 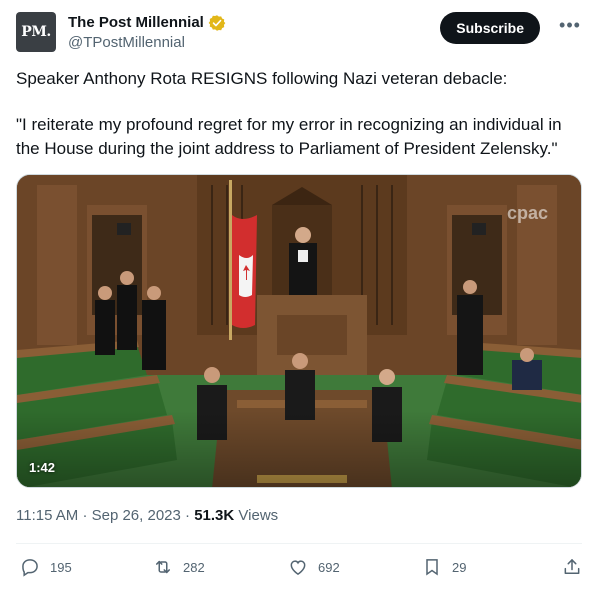 What do you see at coordinates (490, 28) in the screenshot?
I see `subscribe-button: Subscribe` at bounding box center [490, 28].